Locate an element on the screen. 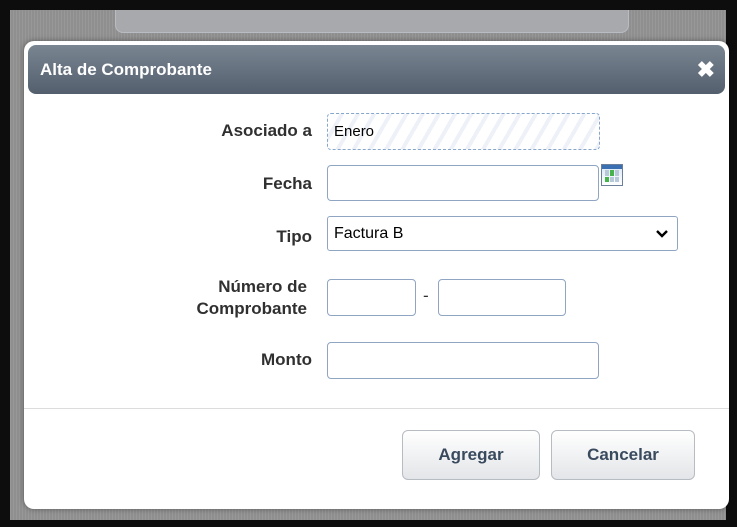 The image size is (737, 527). numero-label: Número de Comprobante is located at coordinates (207, 298).